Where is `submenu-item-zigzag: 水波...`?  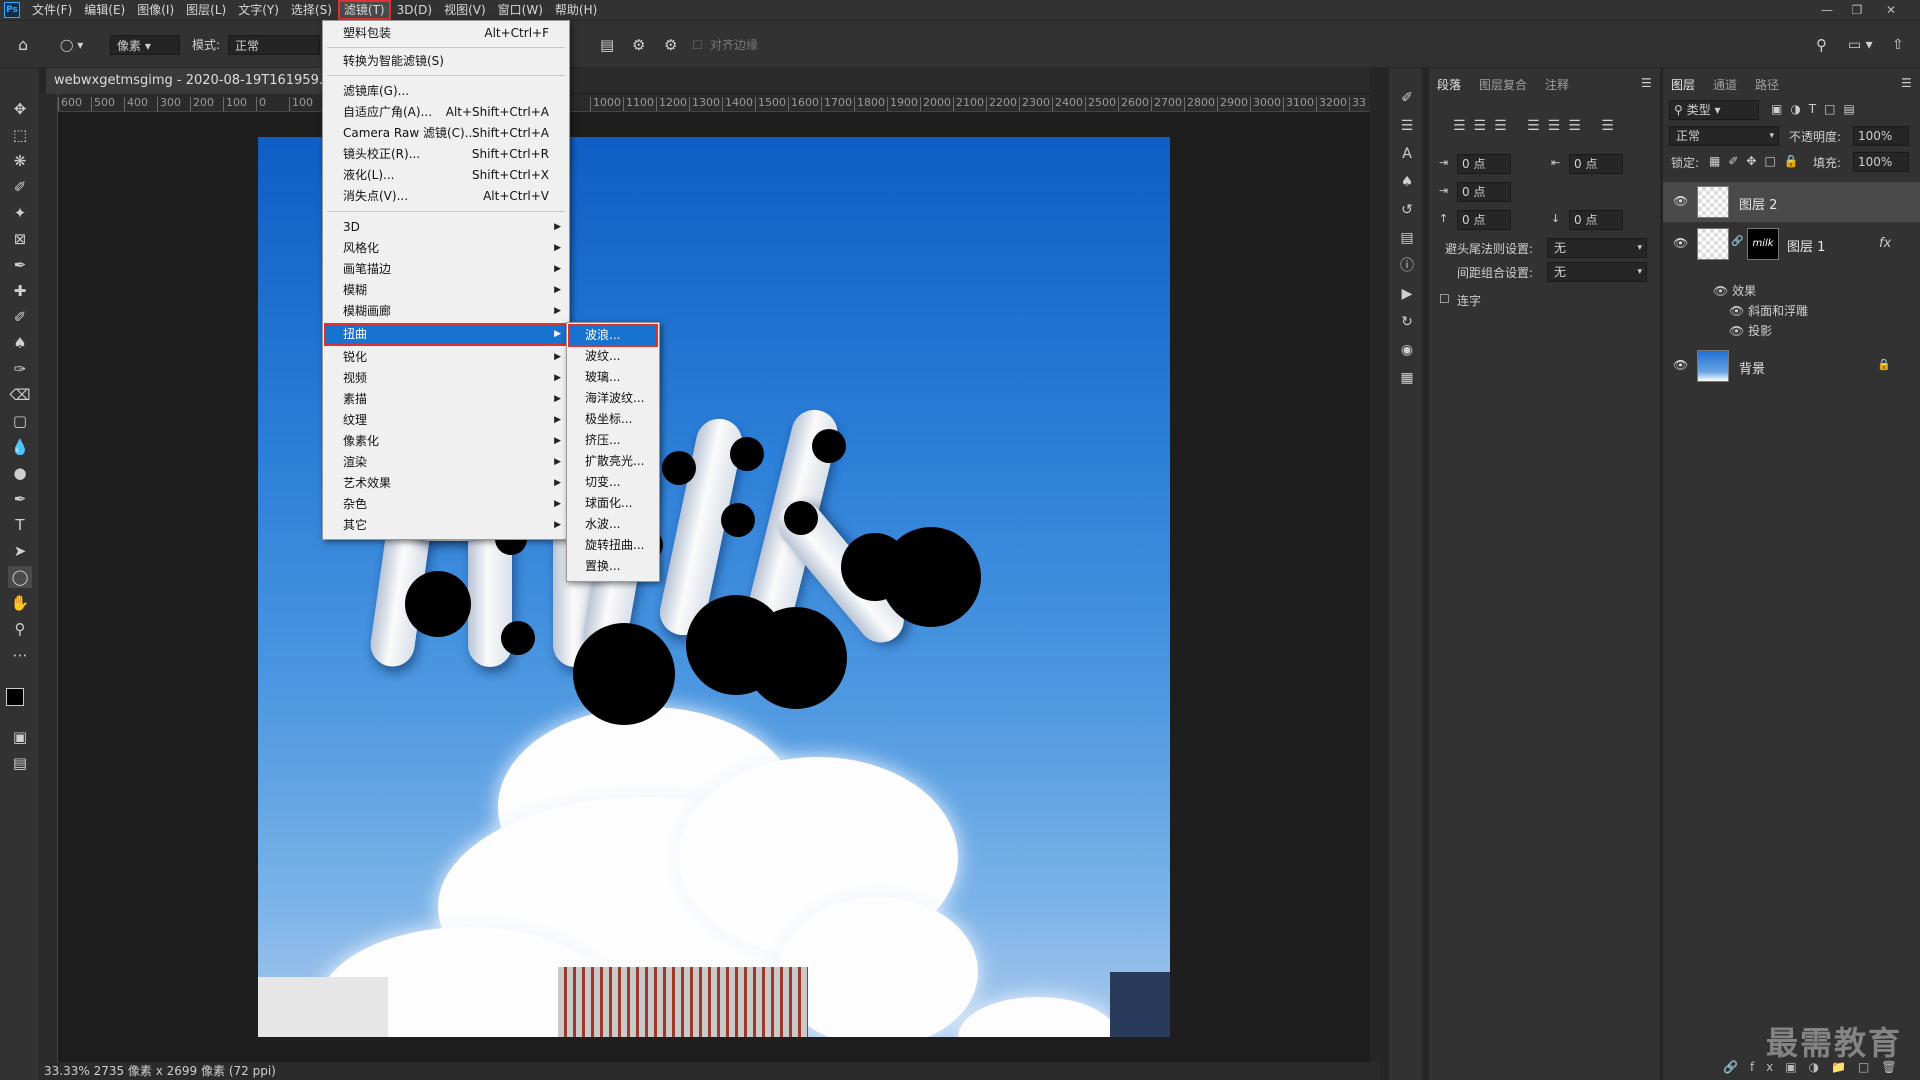
submenu-item-zigzag: 水波... is located at coordinates (613, 524).